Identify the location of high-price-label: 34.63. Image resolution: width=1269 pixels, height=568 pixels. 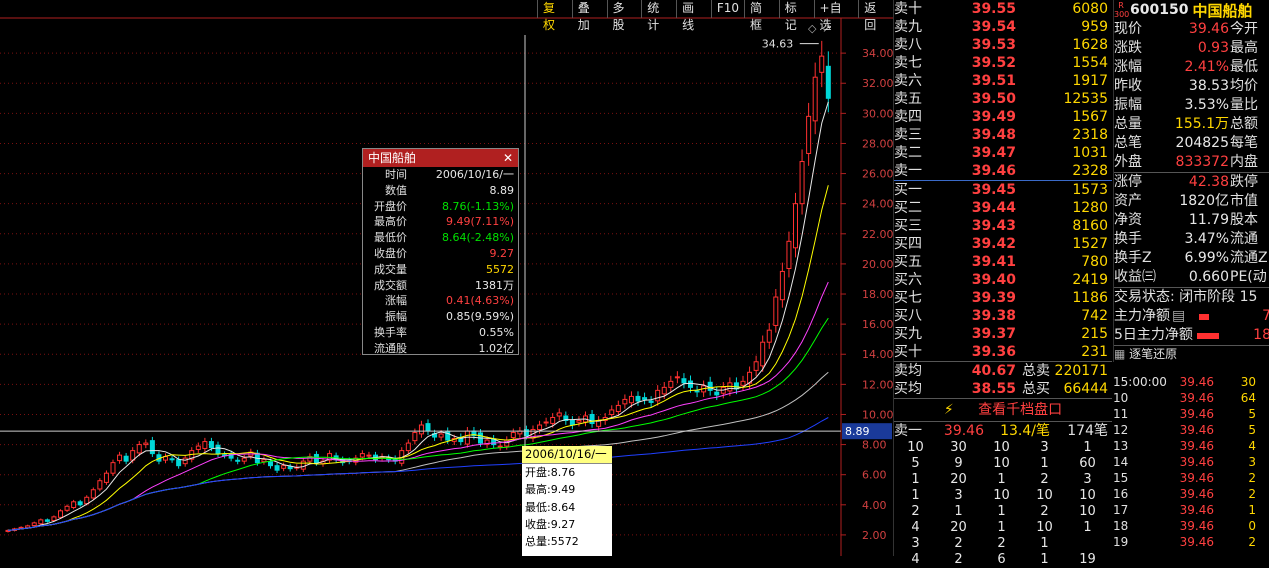
(778, 44).